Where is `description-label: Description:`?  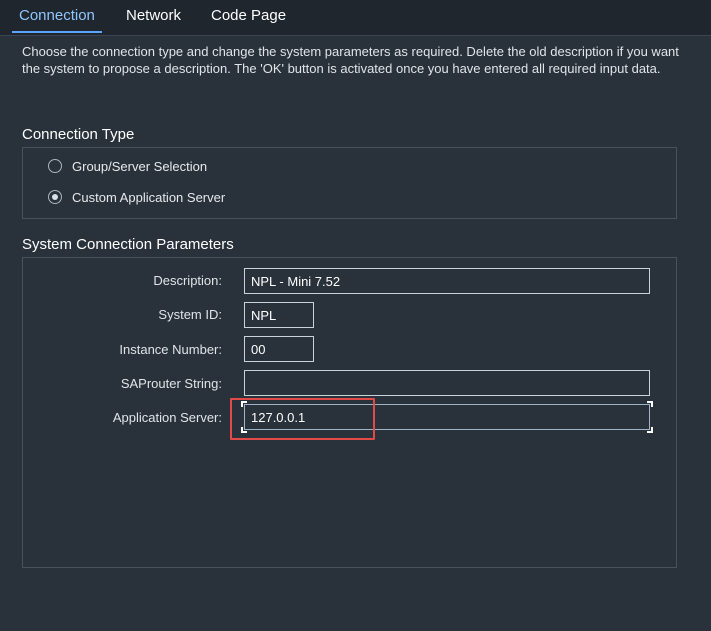 description-label: Description: is located at coordinates (187, 280).